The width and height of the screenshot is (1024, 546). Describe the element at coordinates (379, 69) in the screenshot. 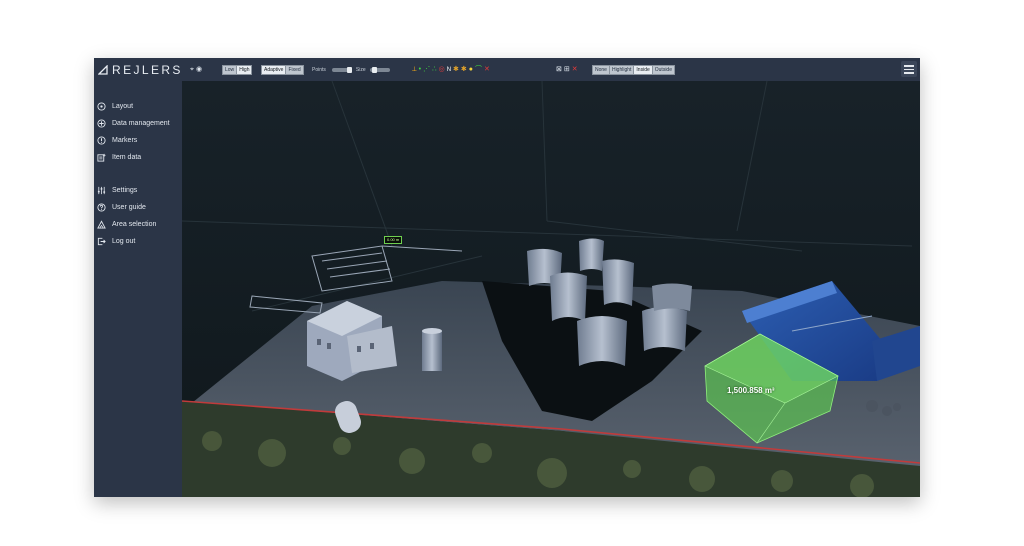

I see `size-slider` at that location.